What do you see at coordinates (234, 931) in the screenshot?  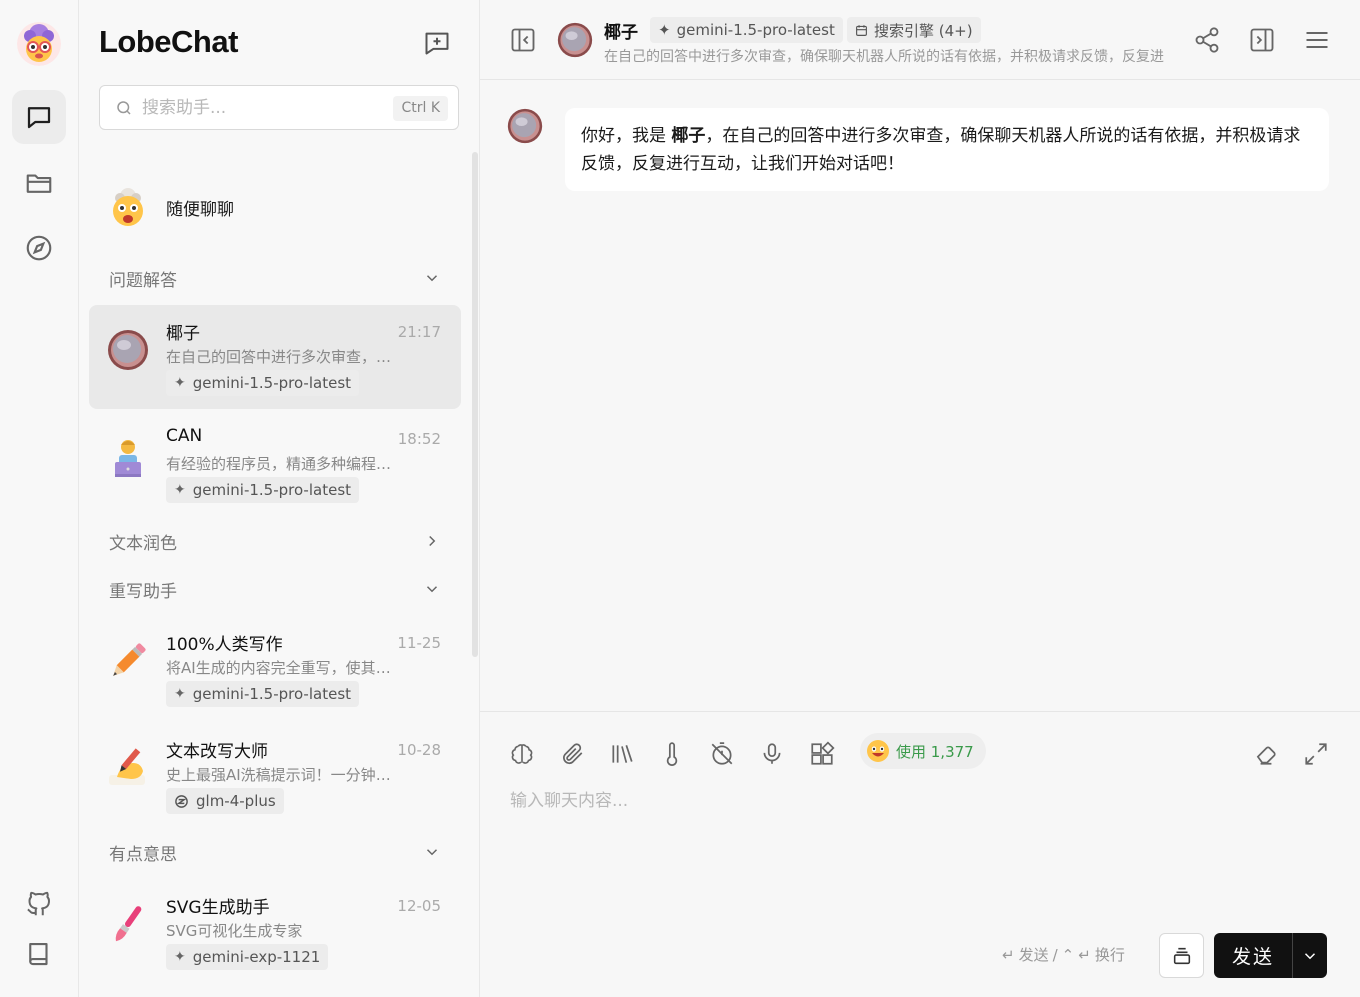 I see `session-desc: SVG可视化生成专家` at bounding box center [234, 931].